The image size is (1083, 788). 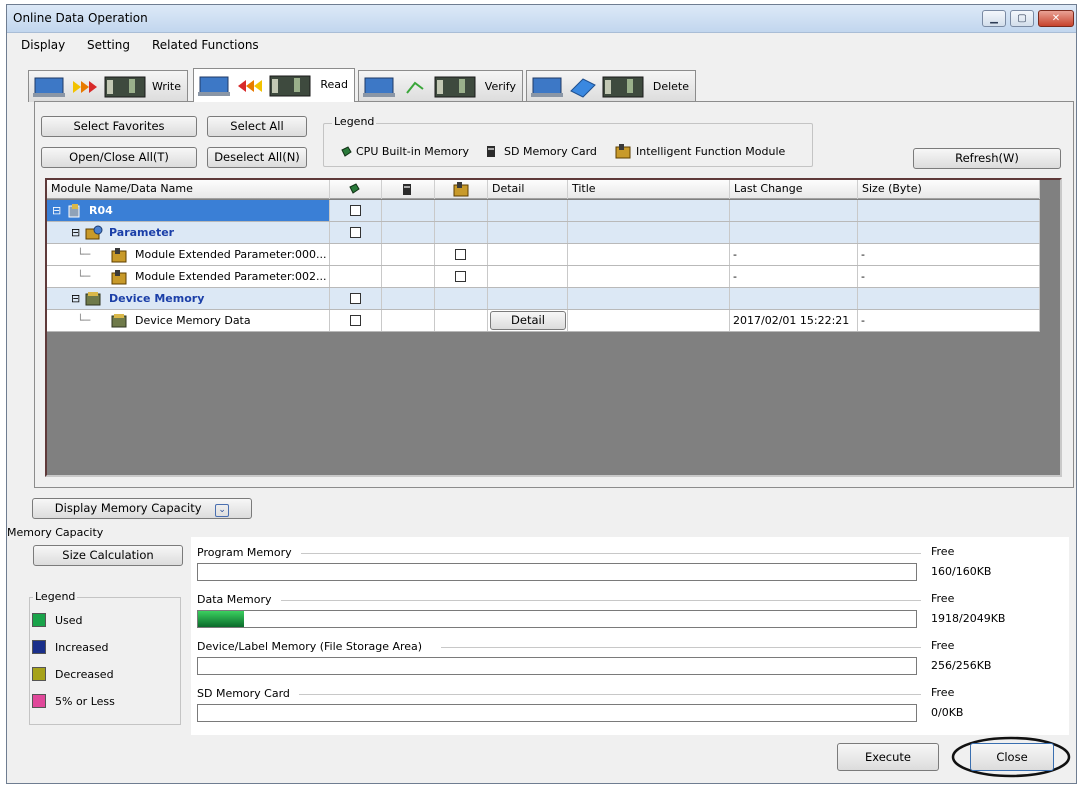 What do you see at coordinates (987, 158) in the screenshot?
I see `refresh-button: Refresh(W)` at bounding box center [987, 158].